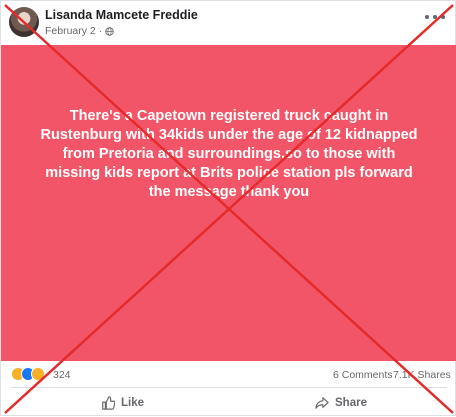 Image resolution: width=456 pixels, height=417 pixels. I want to click on globe-icon, so click(110, 31).